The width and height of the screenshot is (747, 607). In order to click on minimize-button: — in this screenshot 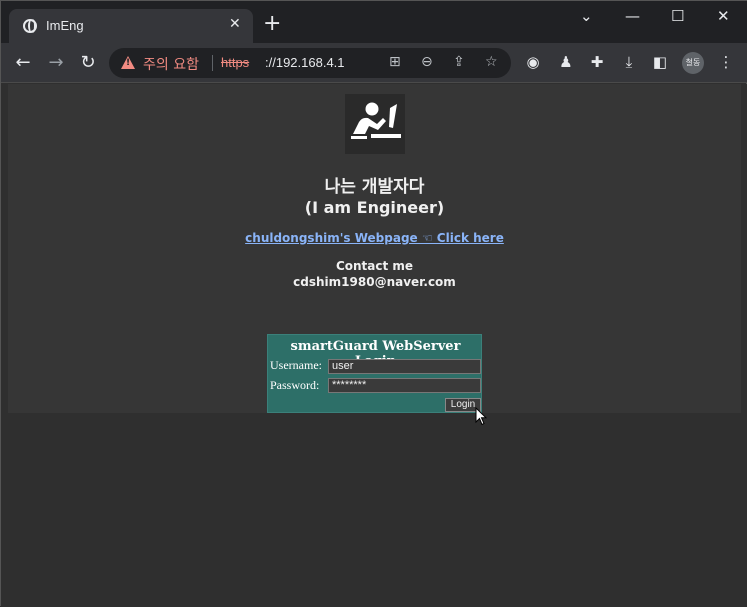, I will do `click(632, 16)`.